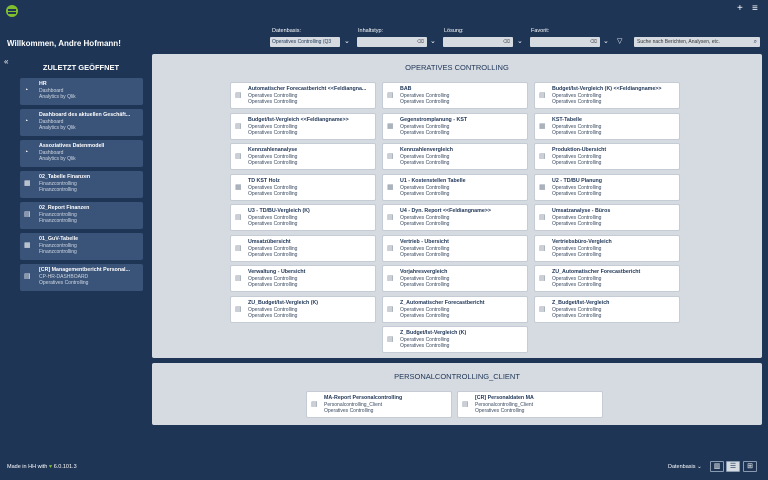 This screenshot has height=480, width=768. Describe the element at coordinates (619, 42) in the screenshot. I see `filter-funnel-icon: ▽` at that location.